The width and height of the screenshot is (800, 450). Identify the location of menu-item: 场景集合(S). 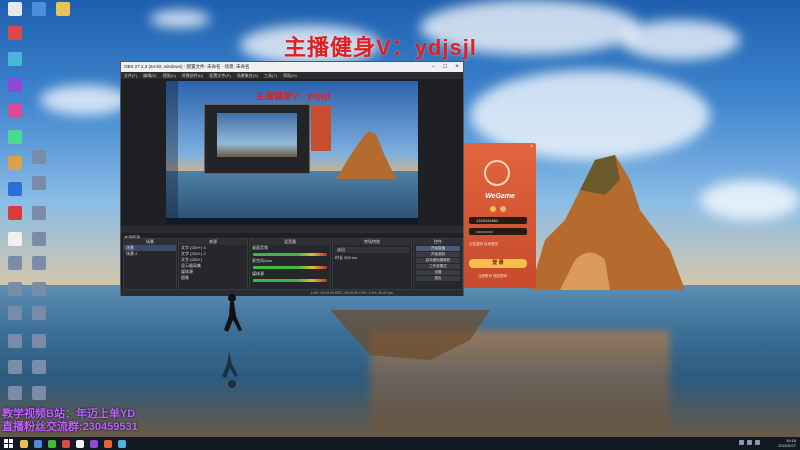
(247, 76).